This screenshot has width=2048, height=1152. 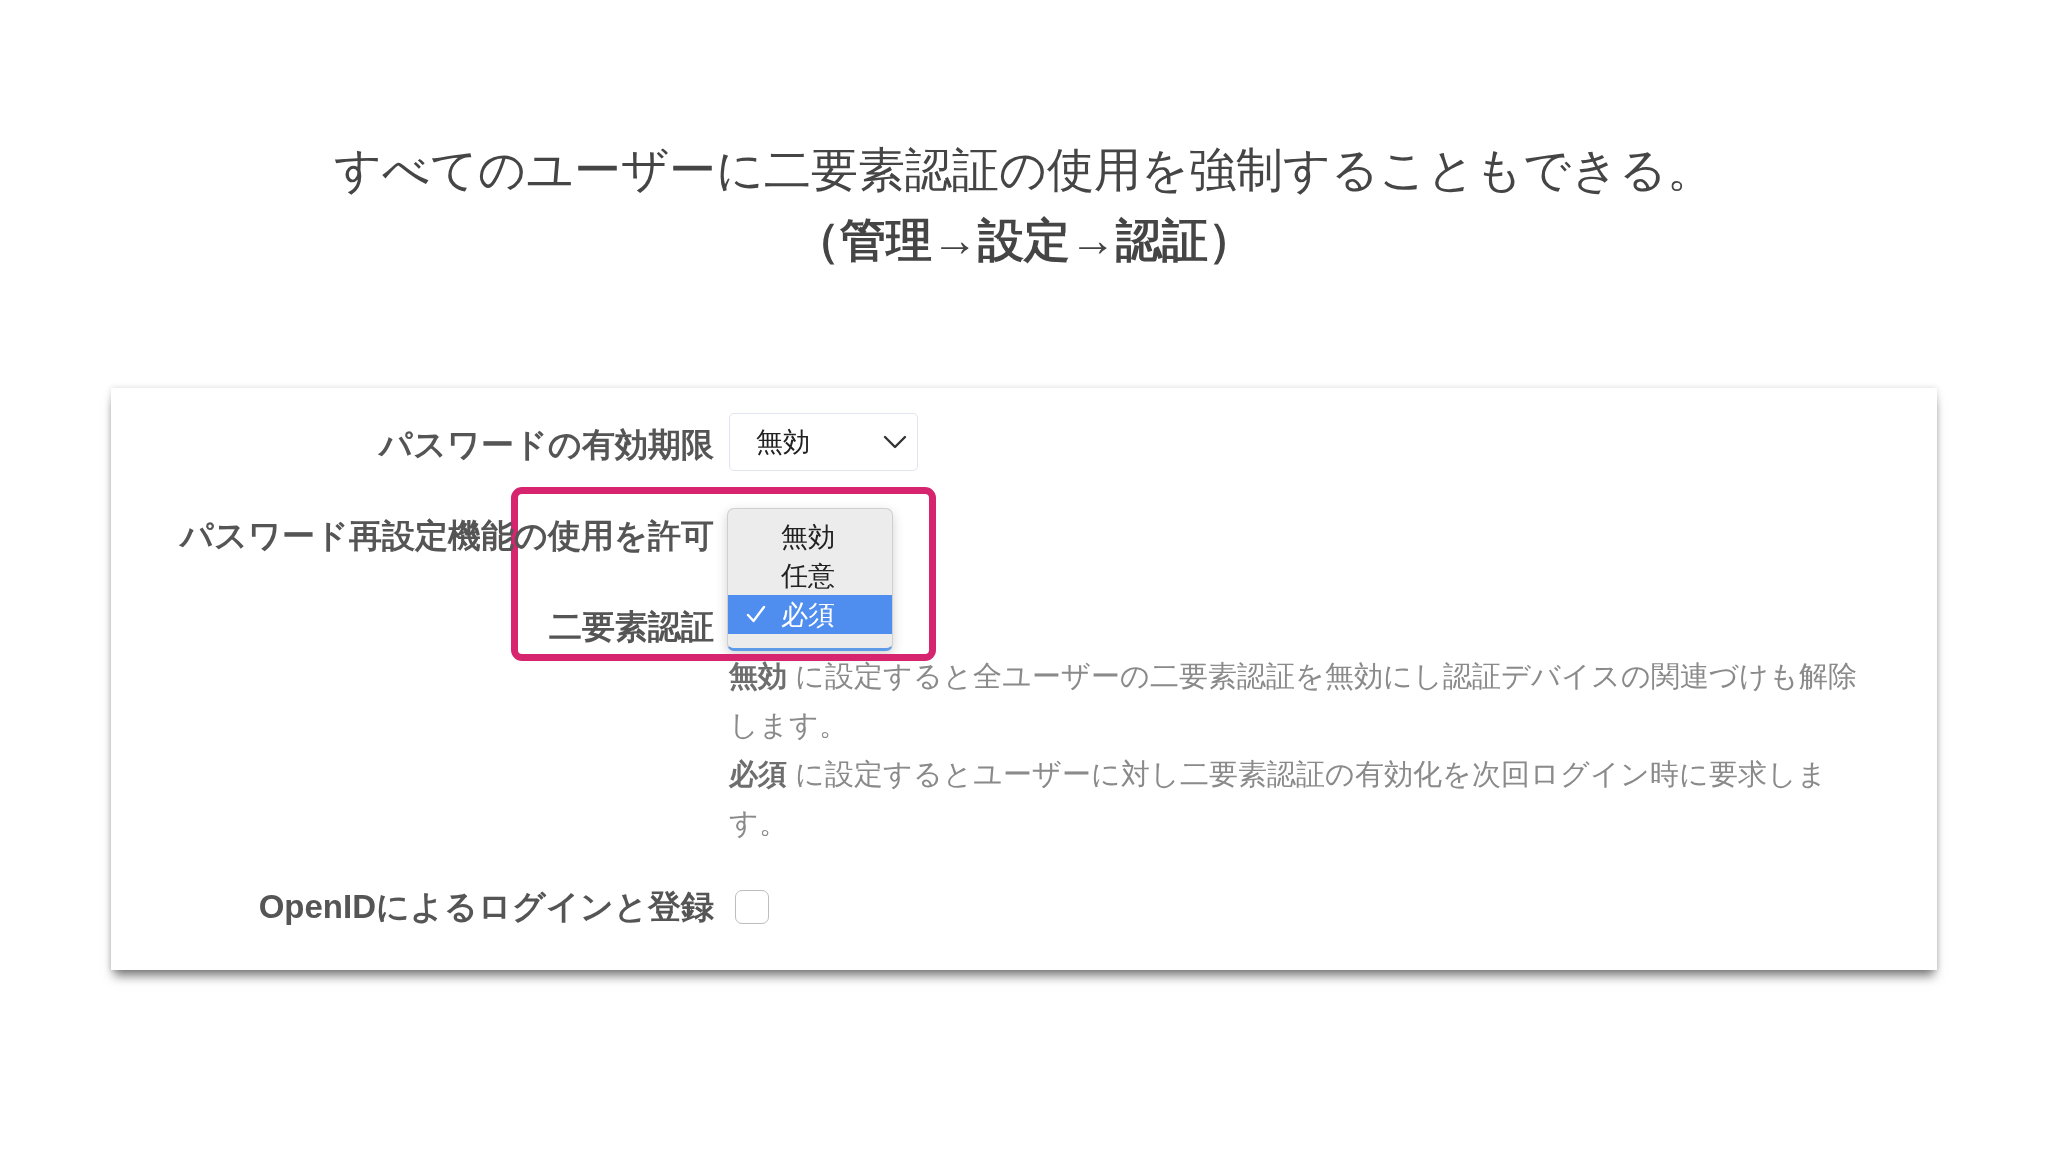 What do you see at coordinates (810, 575) in the screenshot?
I see `dropdown-option: 任意` at bounding box center [810, 575].